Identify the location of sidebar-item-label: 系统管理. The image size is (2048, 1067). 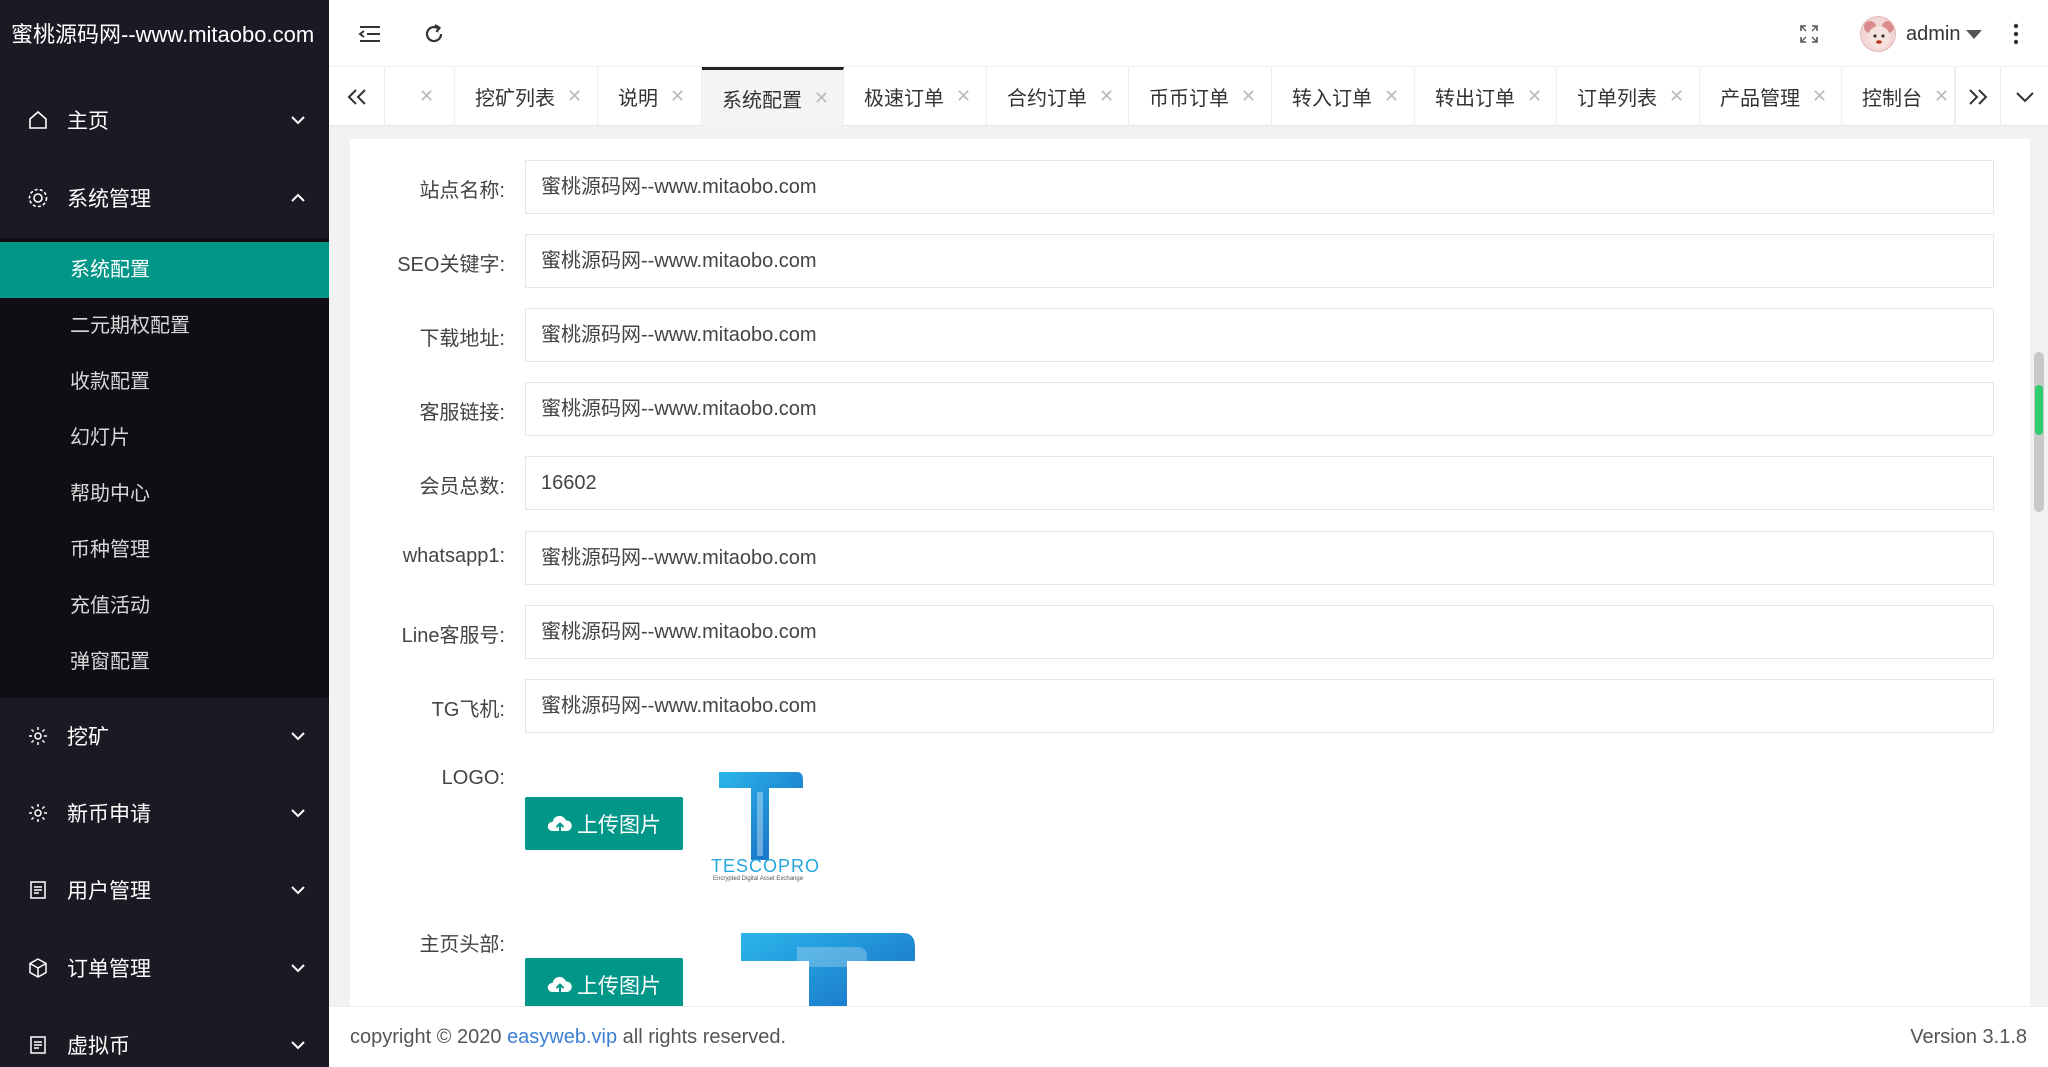
(109, 199).